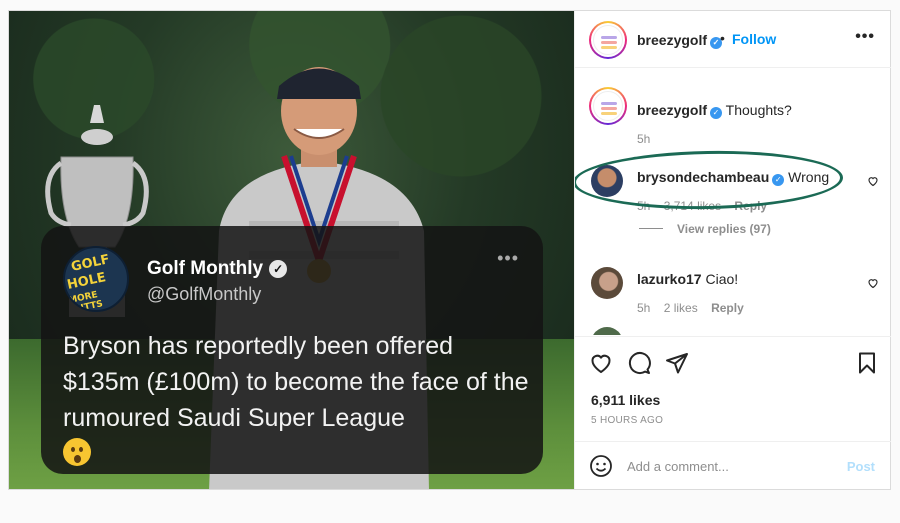 This screenshot has height=523, width=900. What do you see at coordinates (733, 465) in the screenshot?
I see `add-comment-bar: Add a comment... Post` at bounding box center [733, 465].